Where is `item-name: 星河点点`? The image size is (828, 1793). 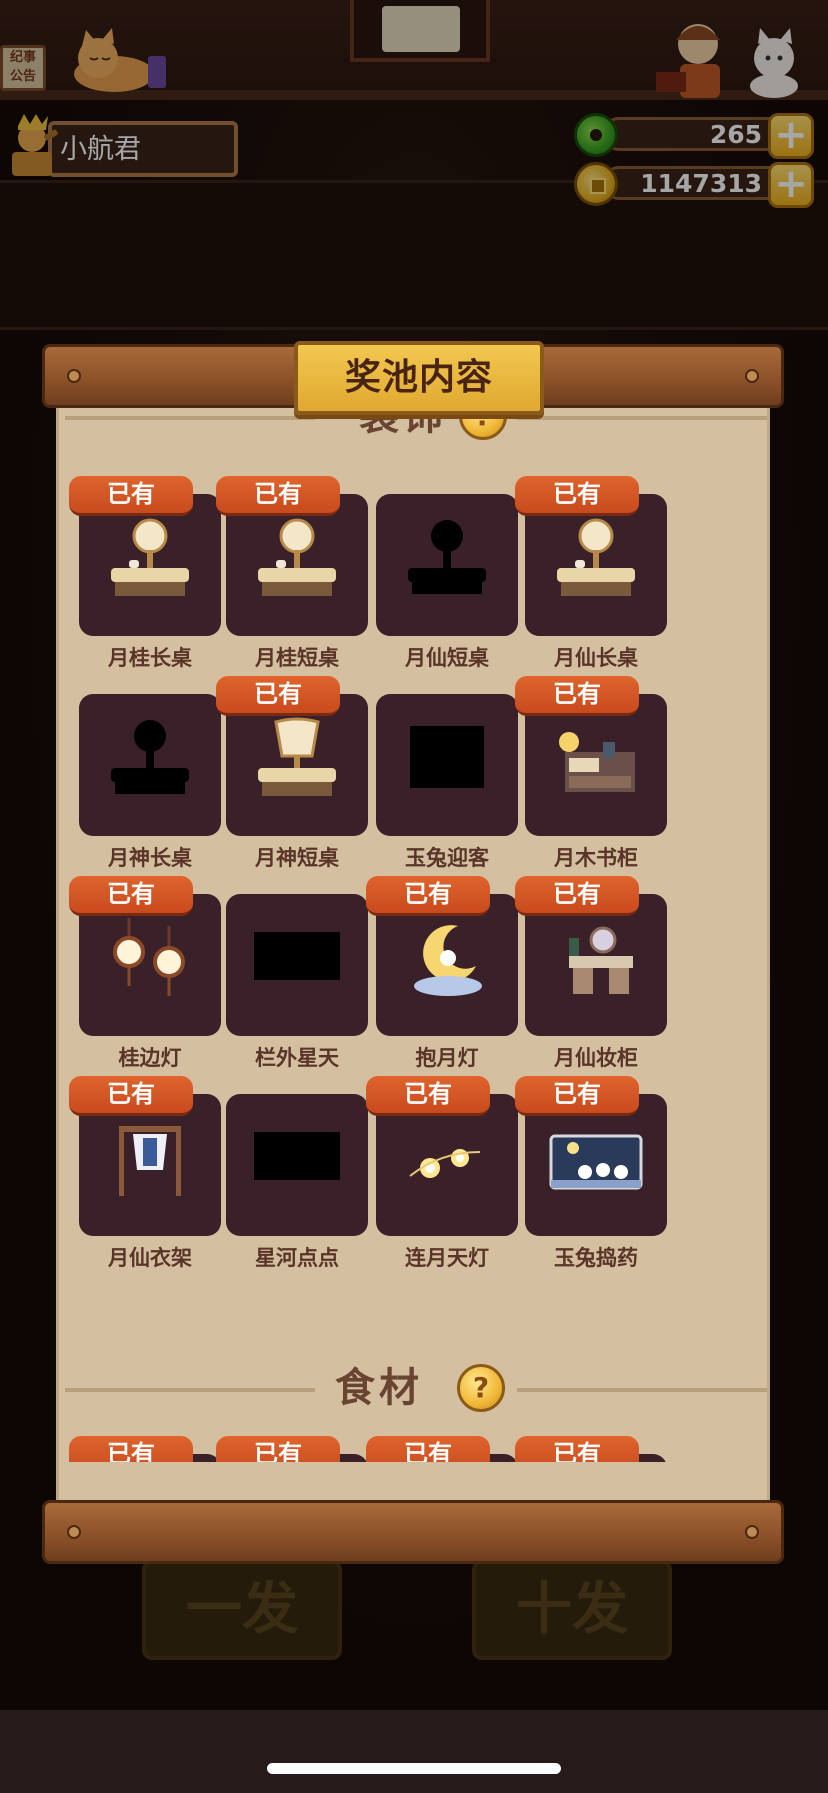 item-name: 星河点点 is located at coordinates (297, 1258).